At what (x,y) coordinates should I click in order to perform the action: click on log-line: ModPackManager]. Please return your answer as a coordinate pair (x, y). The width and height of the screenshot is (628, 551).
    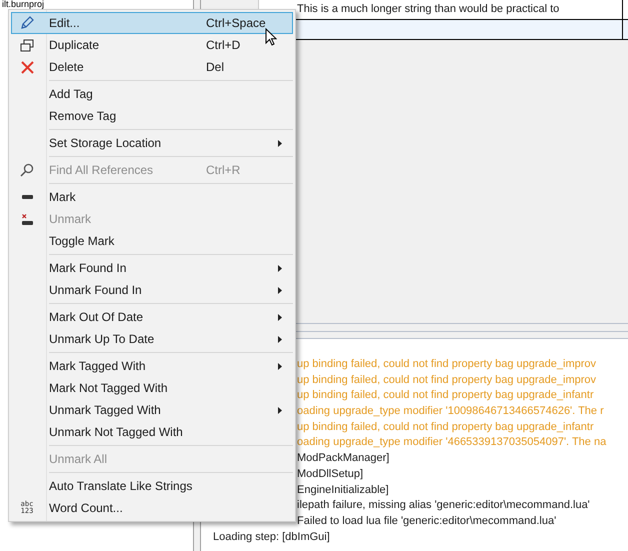
    Looking at the image, I should click on (343, 458).